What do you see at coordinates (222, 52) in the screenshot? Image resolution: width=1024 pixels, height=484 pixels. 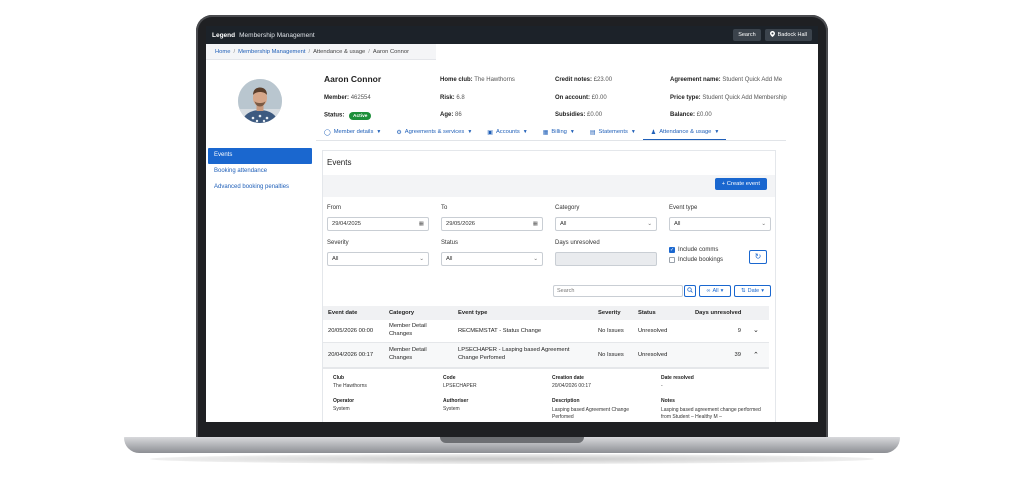 I see `breadcrumb-home: Home` at bounding box center [222, 52].